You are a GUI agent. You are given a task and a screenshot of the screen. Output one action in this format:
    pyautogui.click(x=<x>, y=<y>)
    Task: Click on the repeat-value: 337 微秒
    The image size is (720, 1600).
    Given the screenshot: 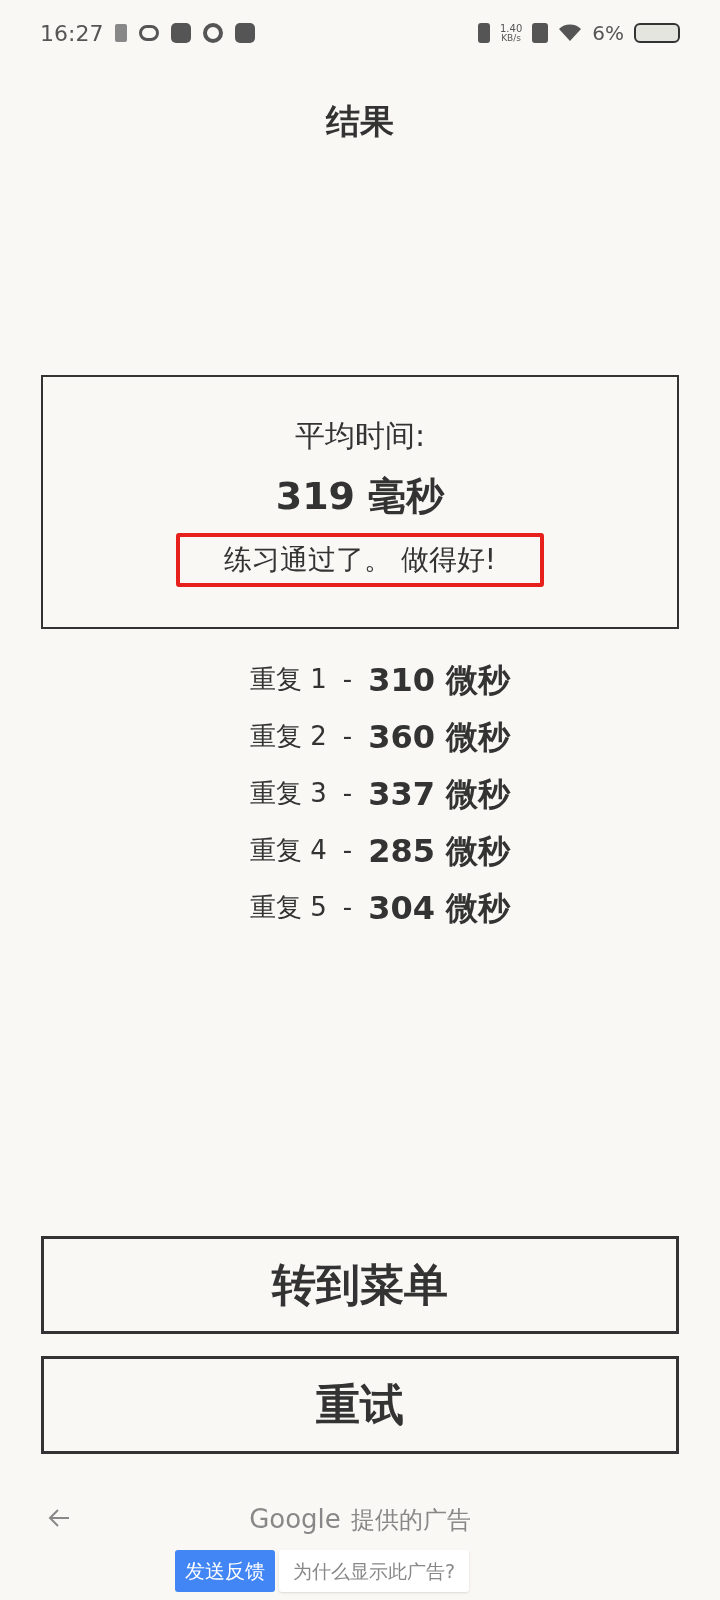 What is the action you would take?
    pyautogui.click(x=439, y=794)
    